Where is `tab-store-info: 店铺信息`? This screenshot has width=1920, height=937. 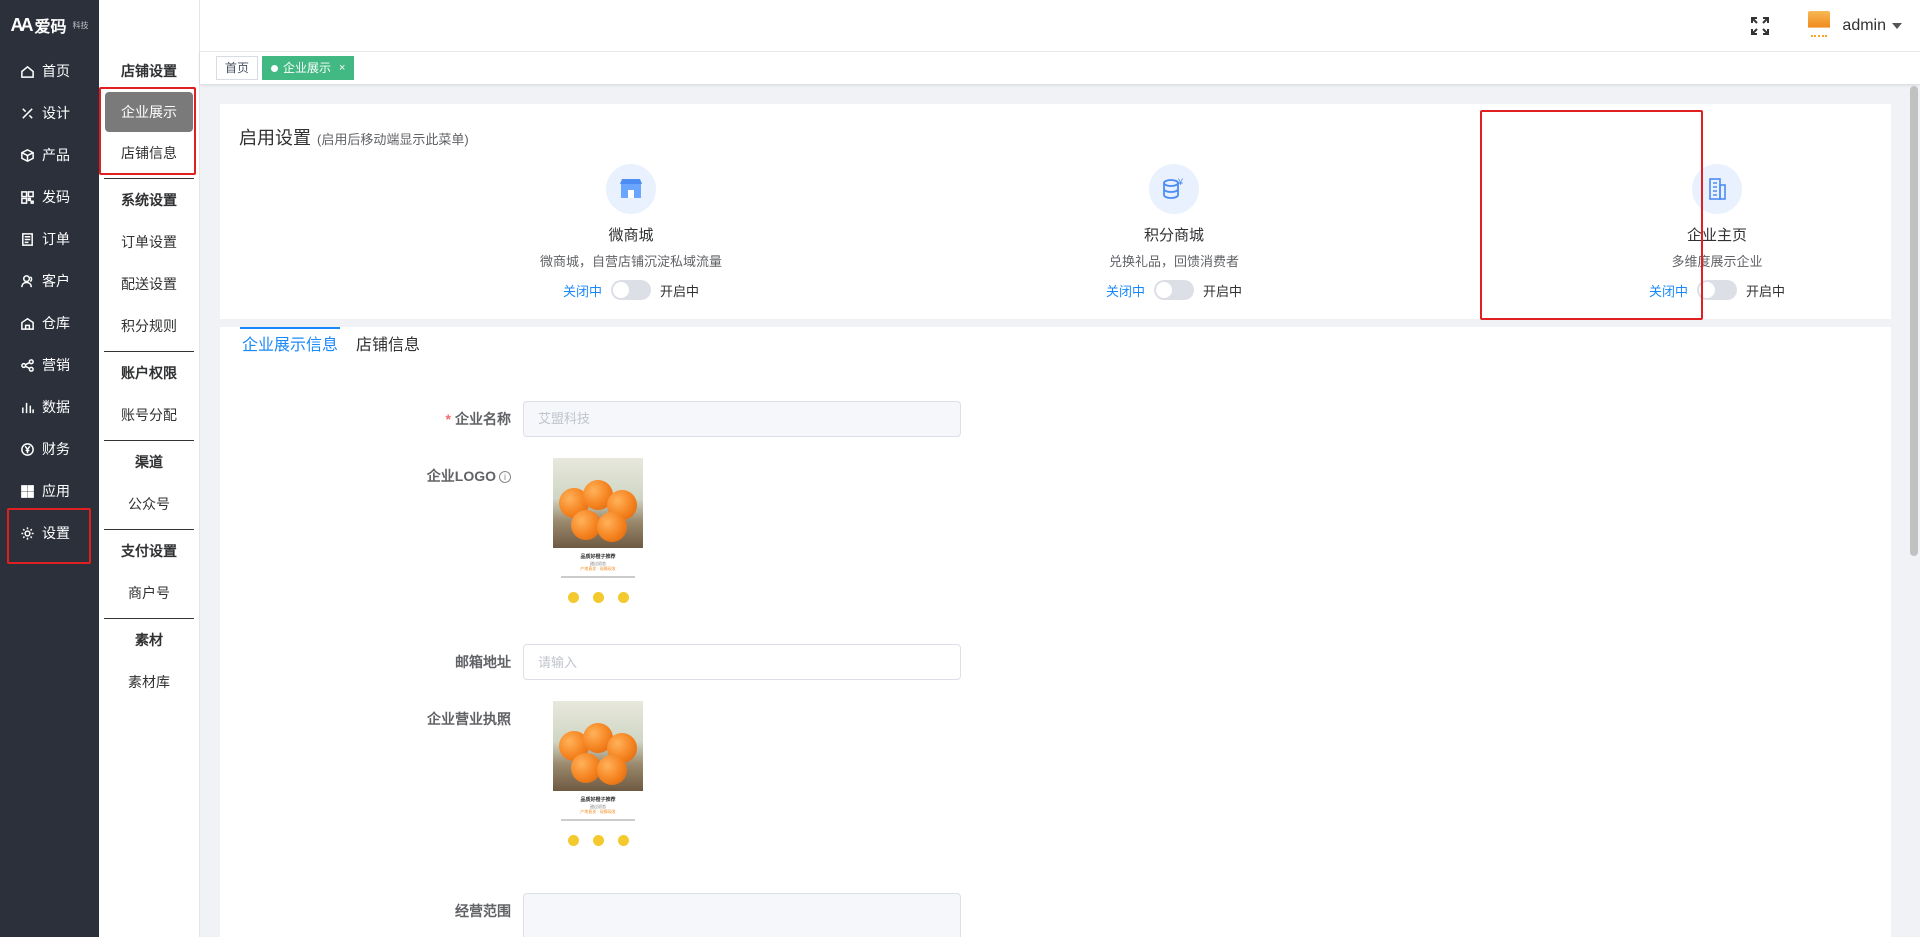 tab-store-info: 店铺信息 is located at coordinates (388, 346).